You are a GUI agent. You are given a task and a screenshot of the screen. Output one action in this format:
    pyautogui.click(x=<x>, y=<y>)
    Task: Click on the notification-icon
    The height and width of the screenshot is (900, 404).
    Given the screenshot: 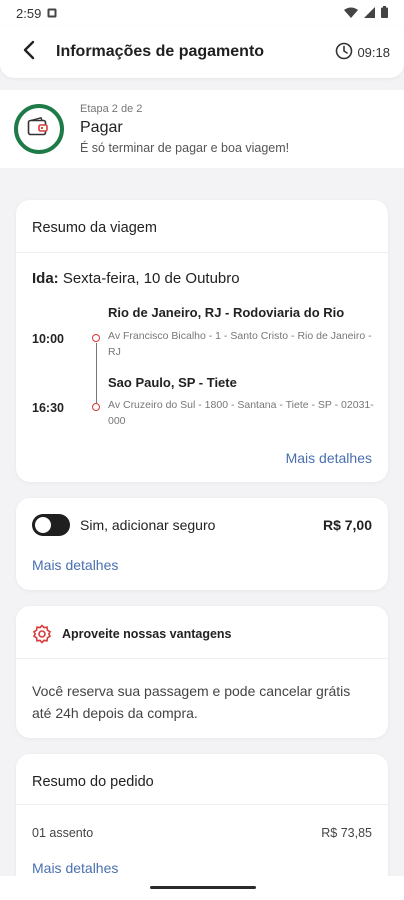 What is the action you would take?
    pyautogui.click(x=52, y=13)
    